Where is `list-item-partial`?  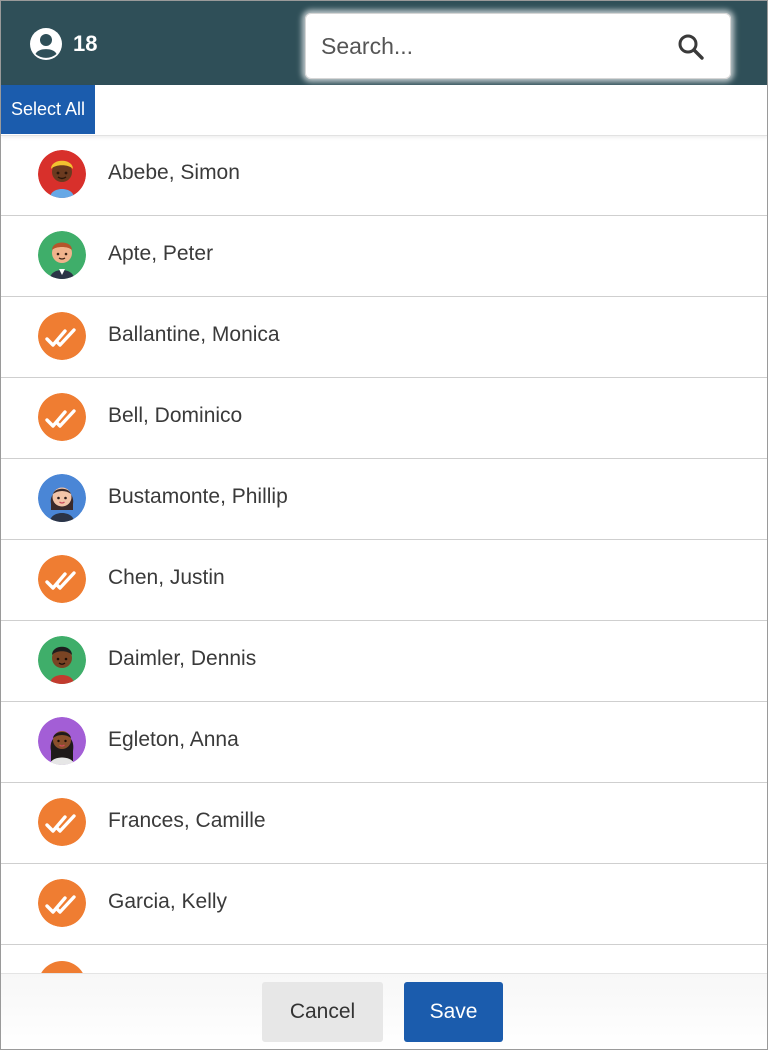 list-item-partial is located at coordinates (384, 959).